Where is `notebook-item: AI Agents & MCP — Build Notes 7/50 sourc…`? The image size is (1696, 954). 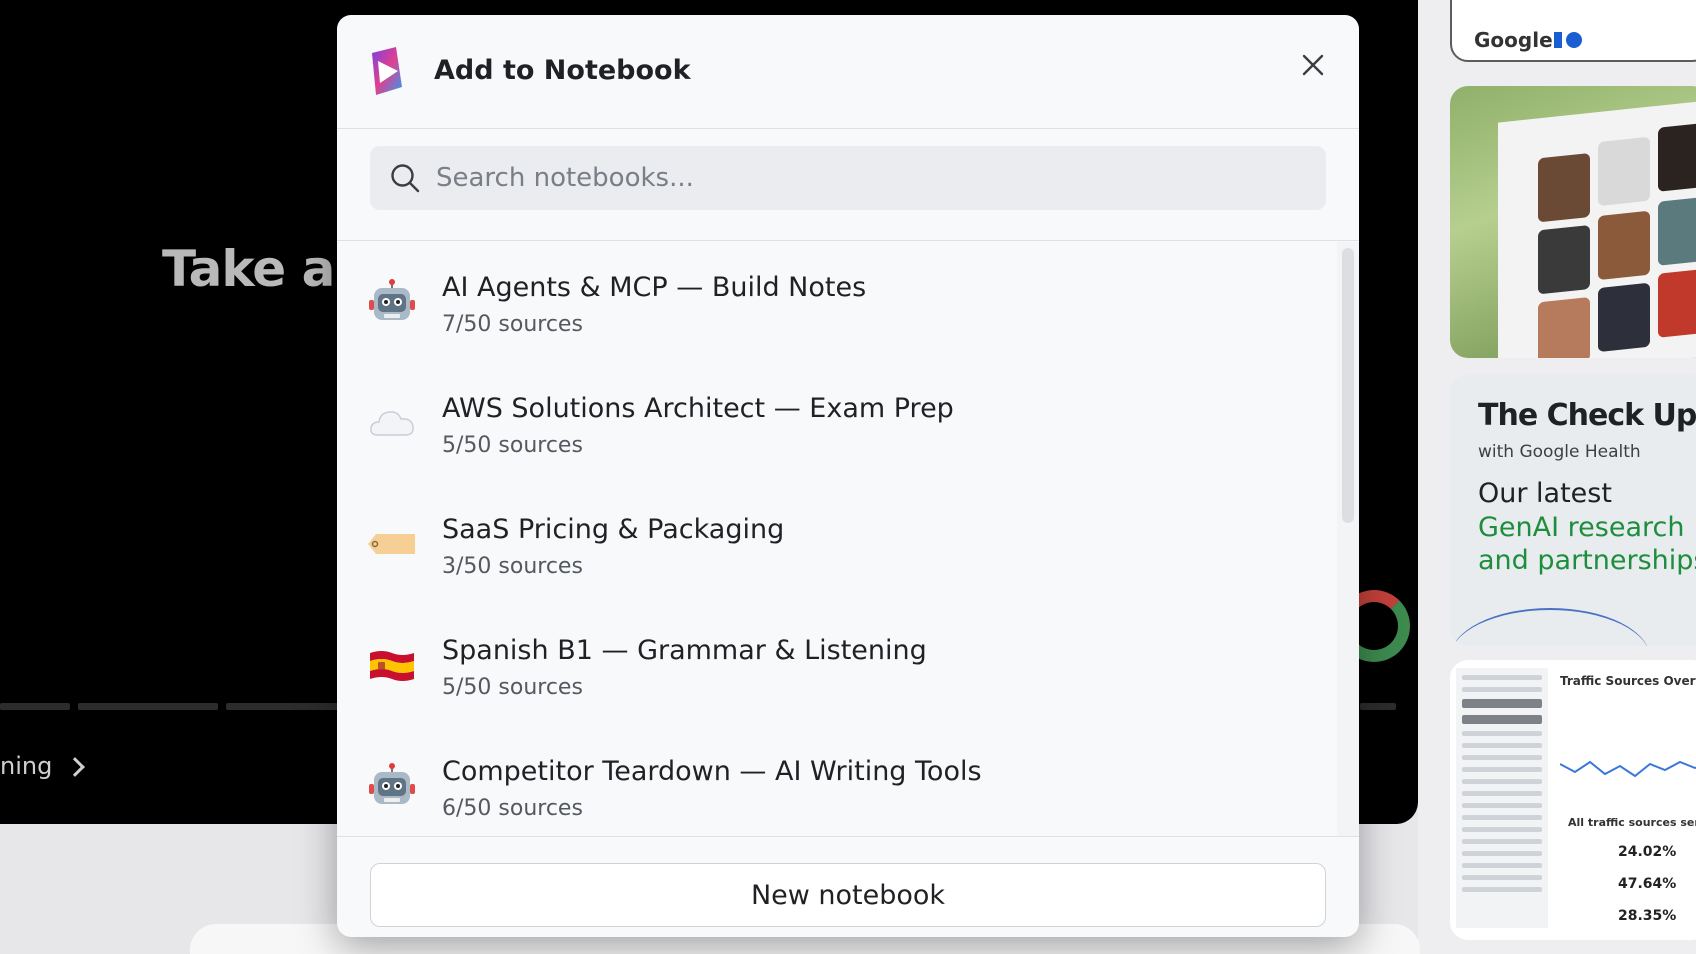
notebook-item: AI Agents & MCP — Build Notes 7/50 sourc… is located at coordinates (837, 302).